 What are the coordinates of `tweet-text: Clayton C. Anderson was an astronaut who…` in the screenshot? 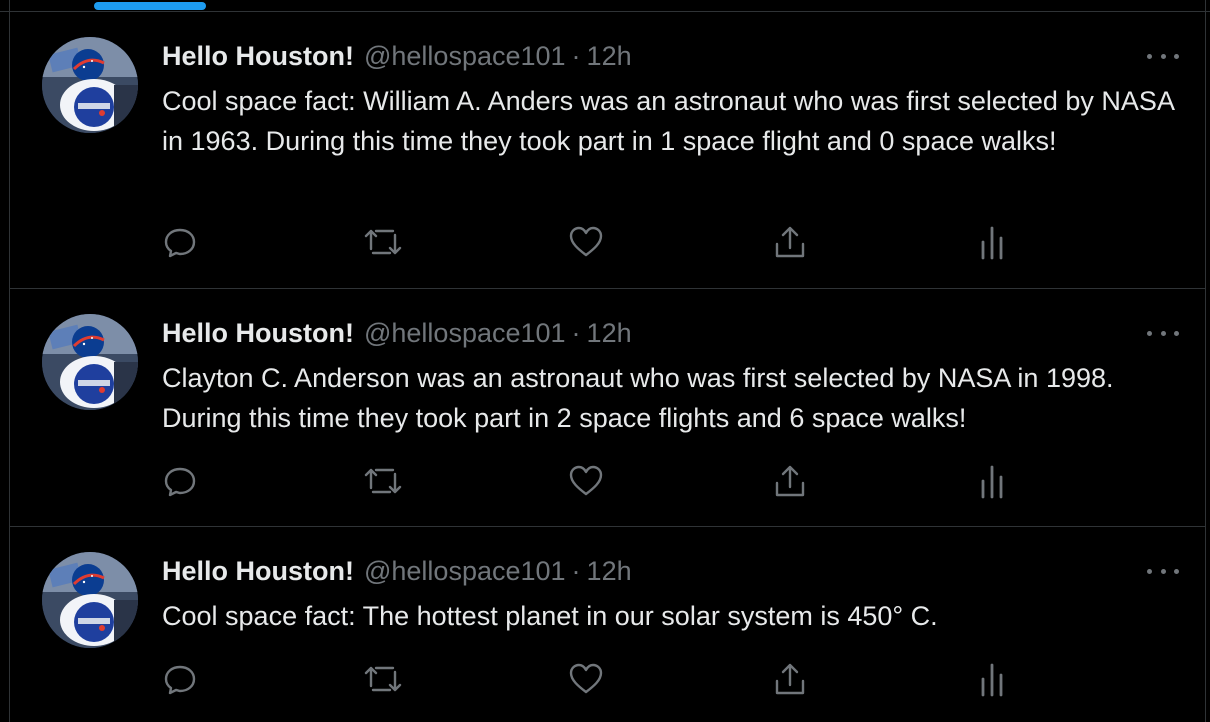 It's located at (638, 398).